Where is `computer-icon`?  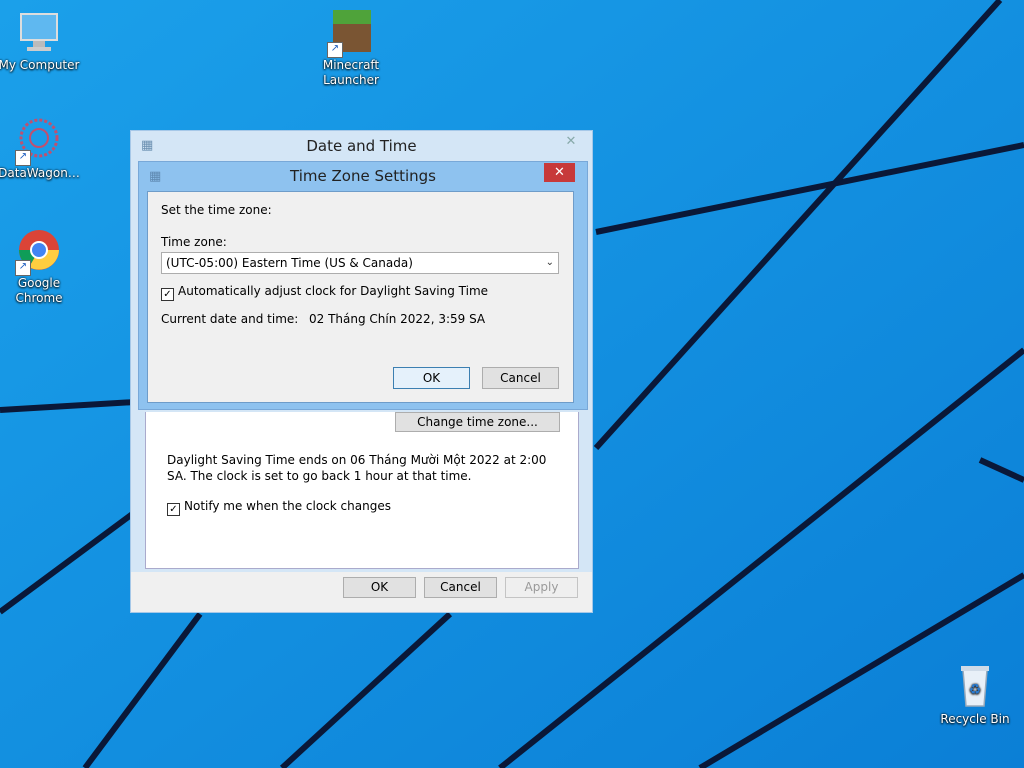 computer-icon is located at coordinates (39, 32).